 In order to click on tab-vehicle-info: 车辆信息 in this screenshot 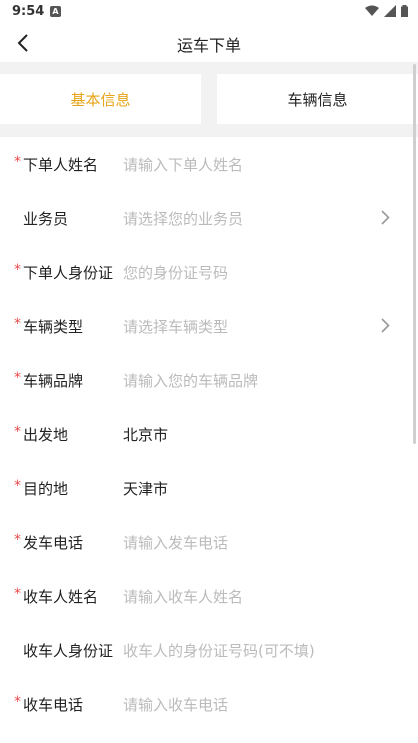, I will do `click(317, 99)`.